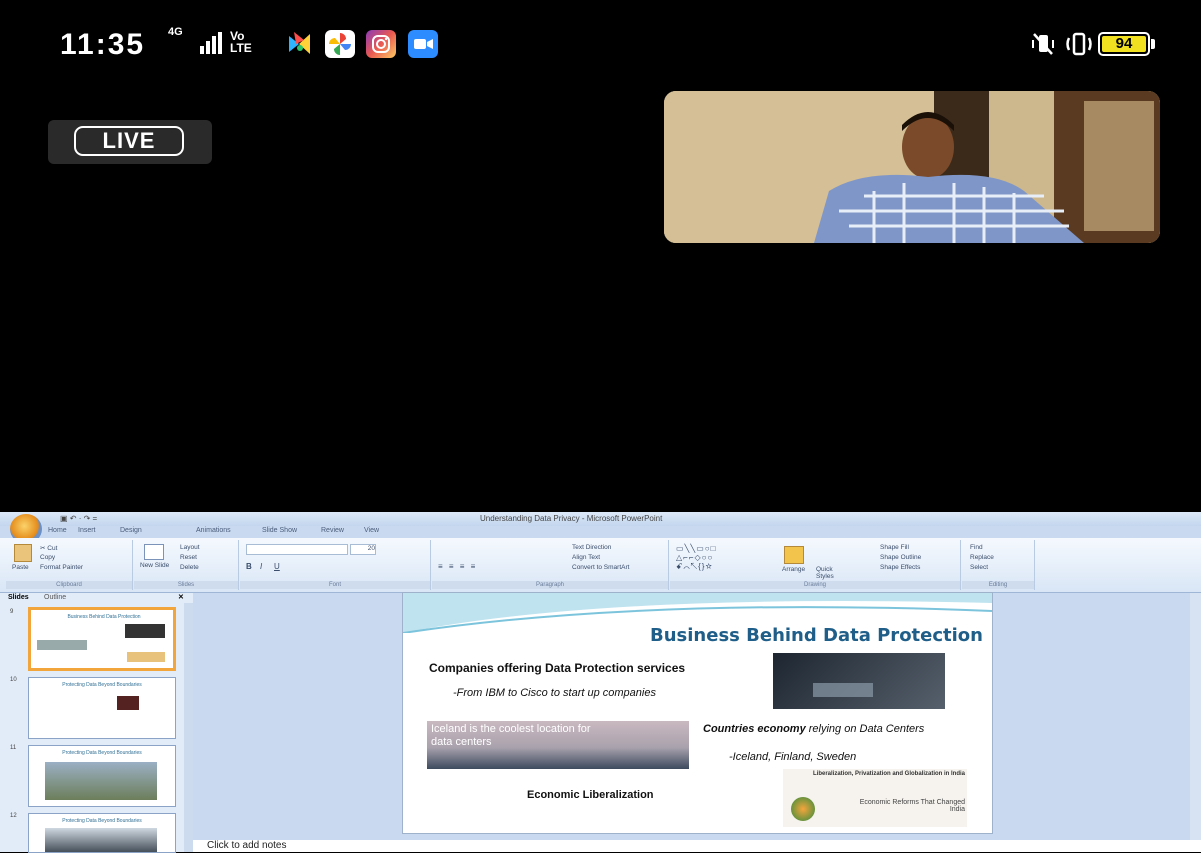 The image size is (1201, 853). I want to click on align-text-button: Align Text, so click(586, 557).